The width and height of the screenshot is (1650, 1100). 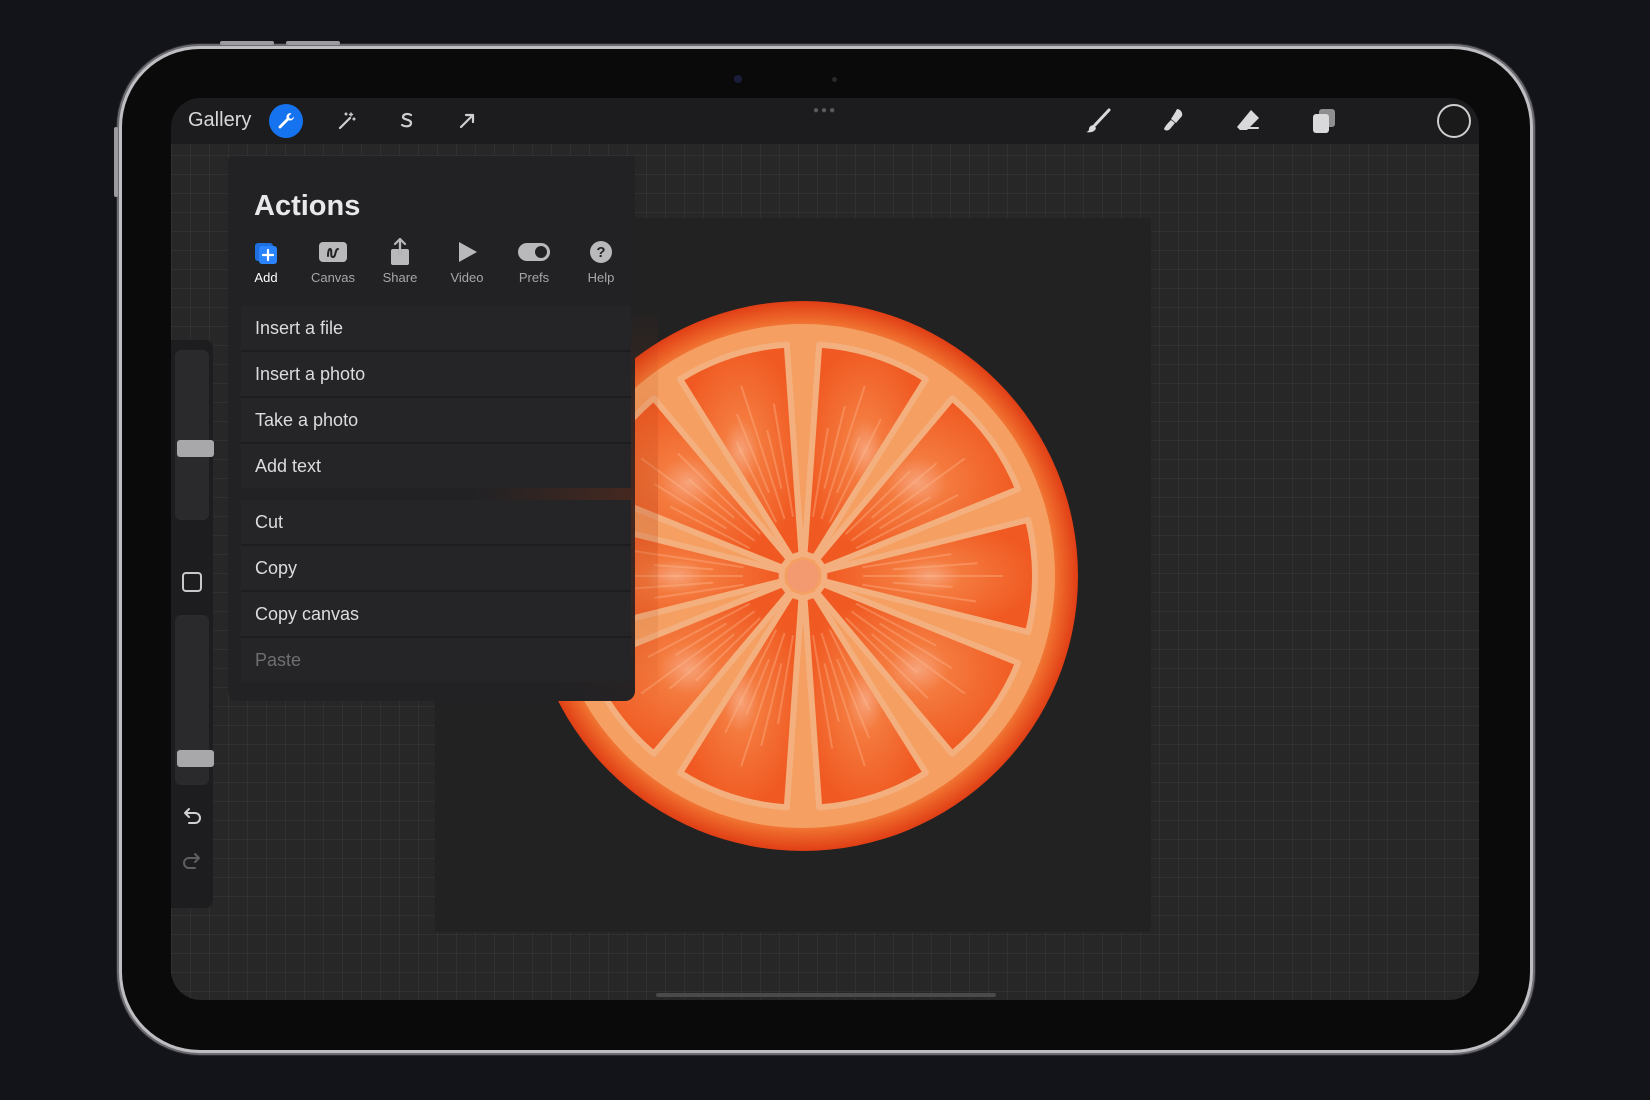 What do you see at coordinates (436, 660) in the screenshot?
I see `paste-item: Paste` at bounding box center [436, 660].